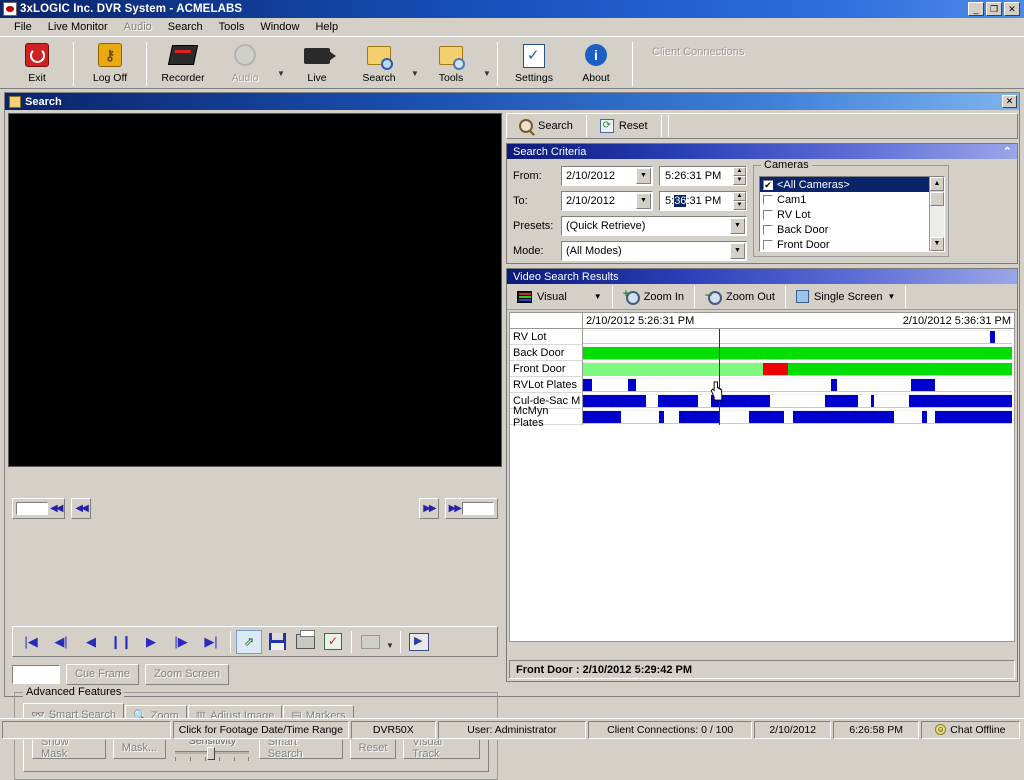 The height and width of the screenshot is (780, 1024). I want to click on sensitivity-thumb, so click(211, 753).